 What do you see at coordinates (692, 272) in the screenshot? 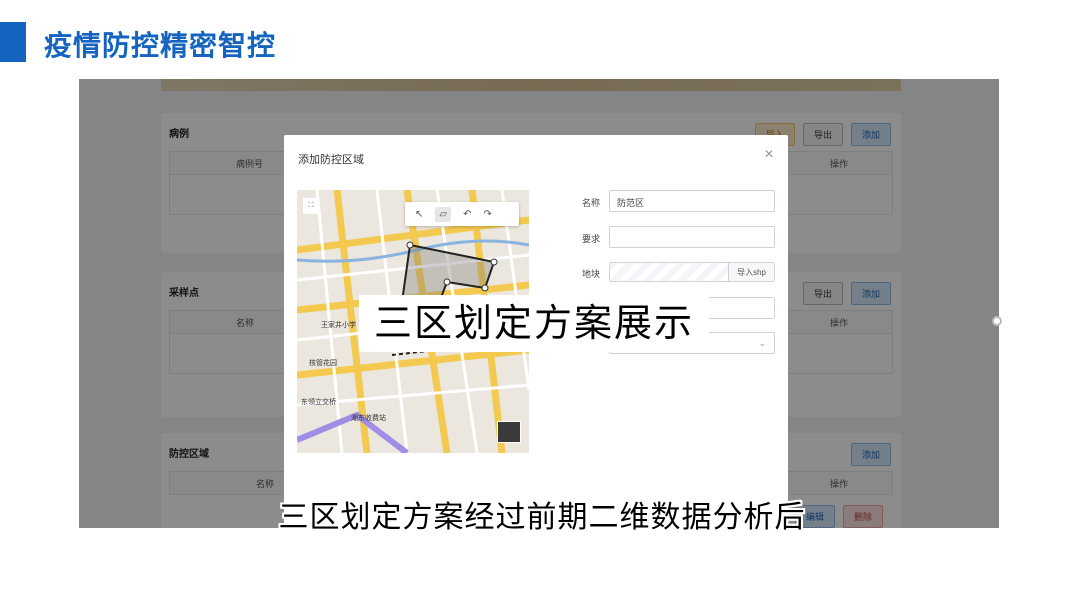
I see `plot-file-field: 导入shp` at bounding box center [692, 272].